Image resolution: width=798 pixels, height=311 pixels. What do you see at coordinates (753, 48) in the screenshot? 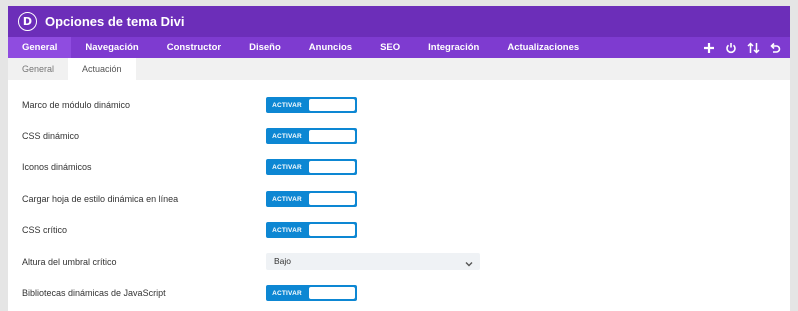
I see `sort-arrows-icon` at bounding box center [753, 48].